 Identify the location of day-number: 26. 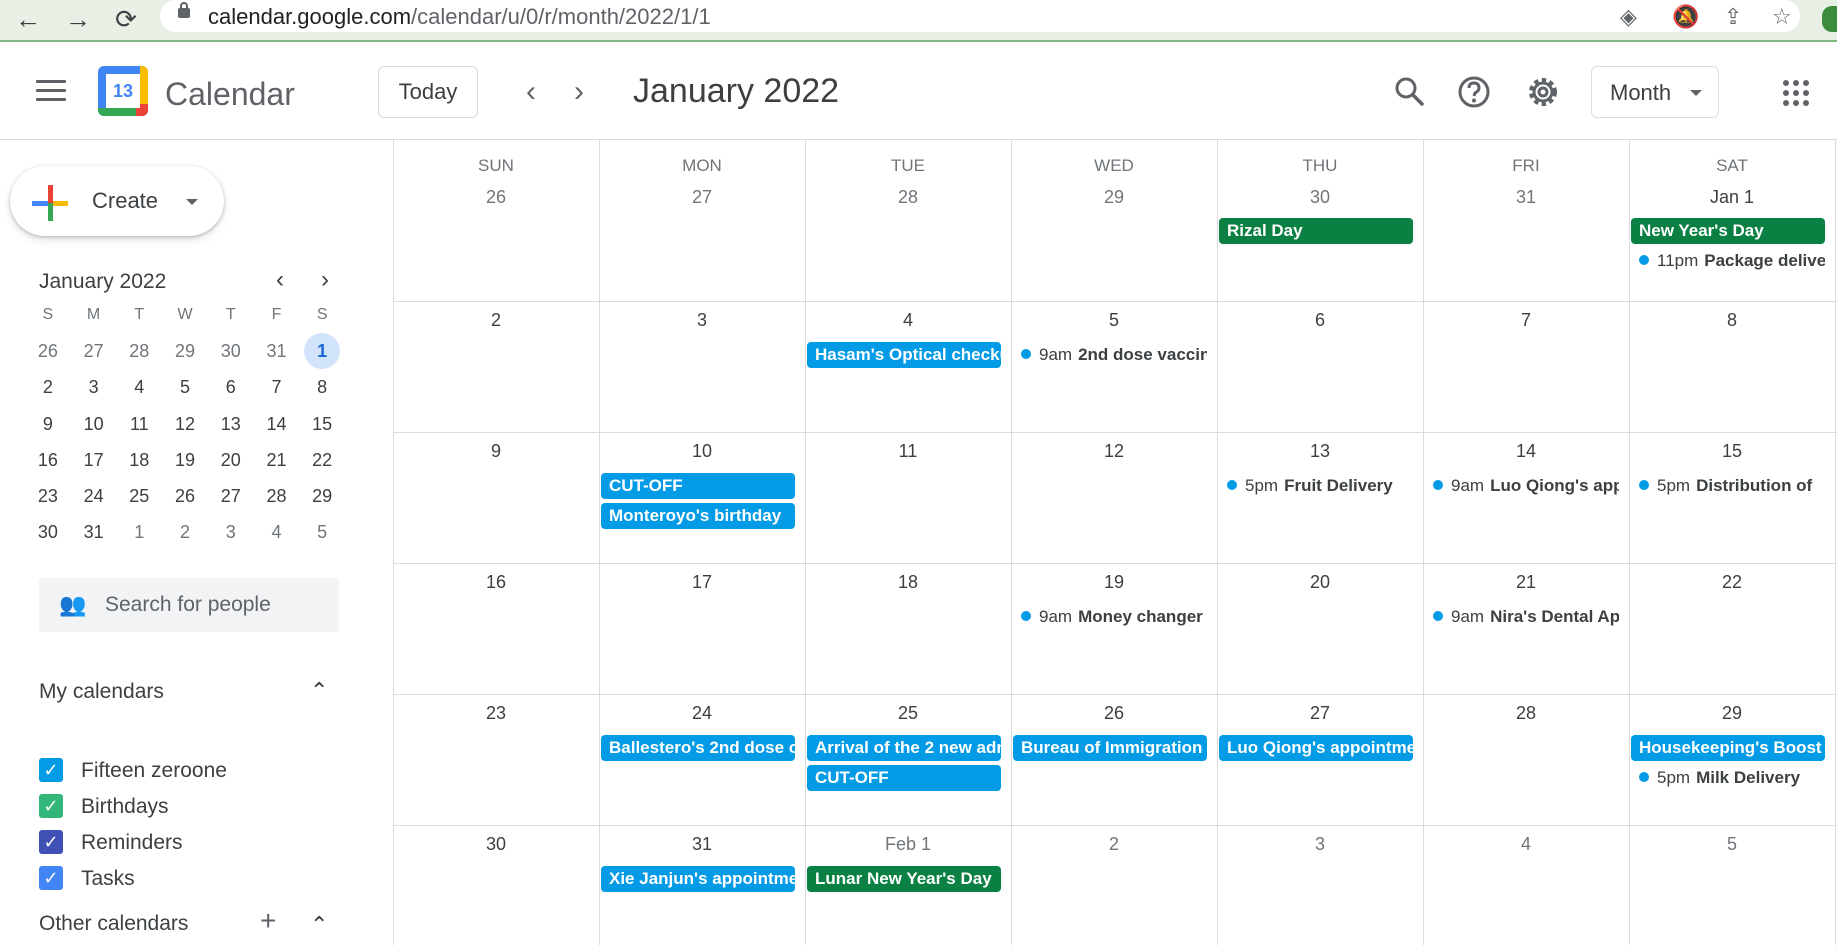
(1114, 713).